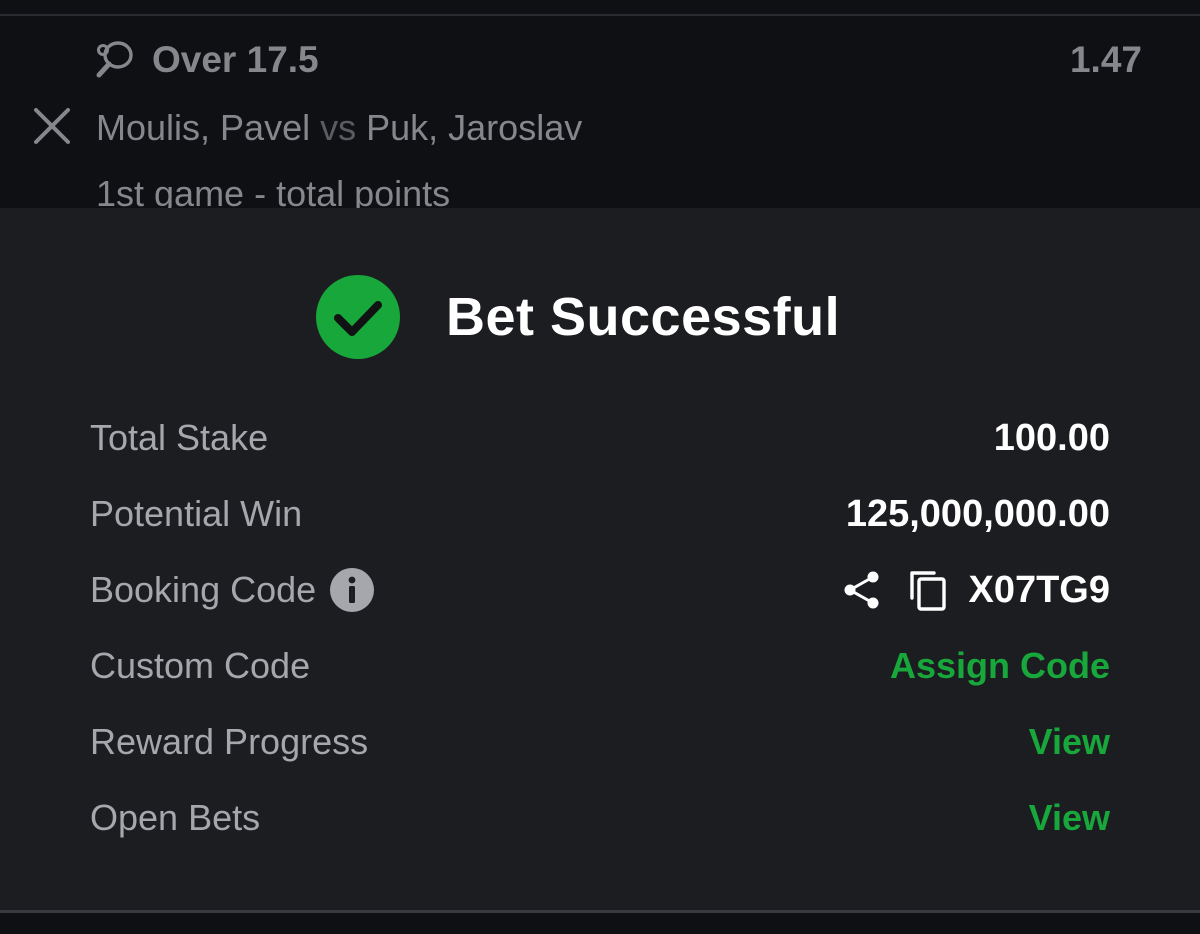  Describe the element at coordinates (196, 513) in the screenshot. I see `potential-win-label: Potential Win` at that location.